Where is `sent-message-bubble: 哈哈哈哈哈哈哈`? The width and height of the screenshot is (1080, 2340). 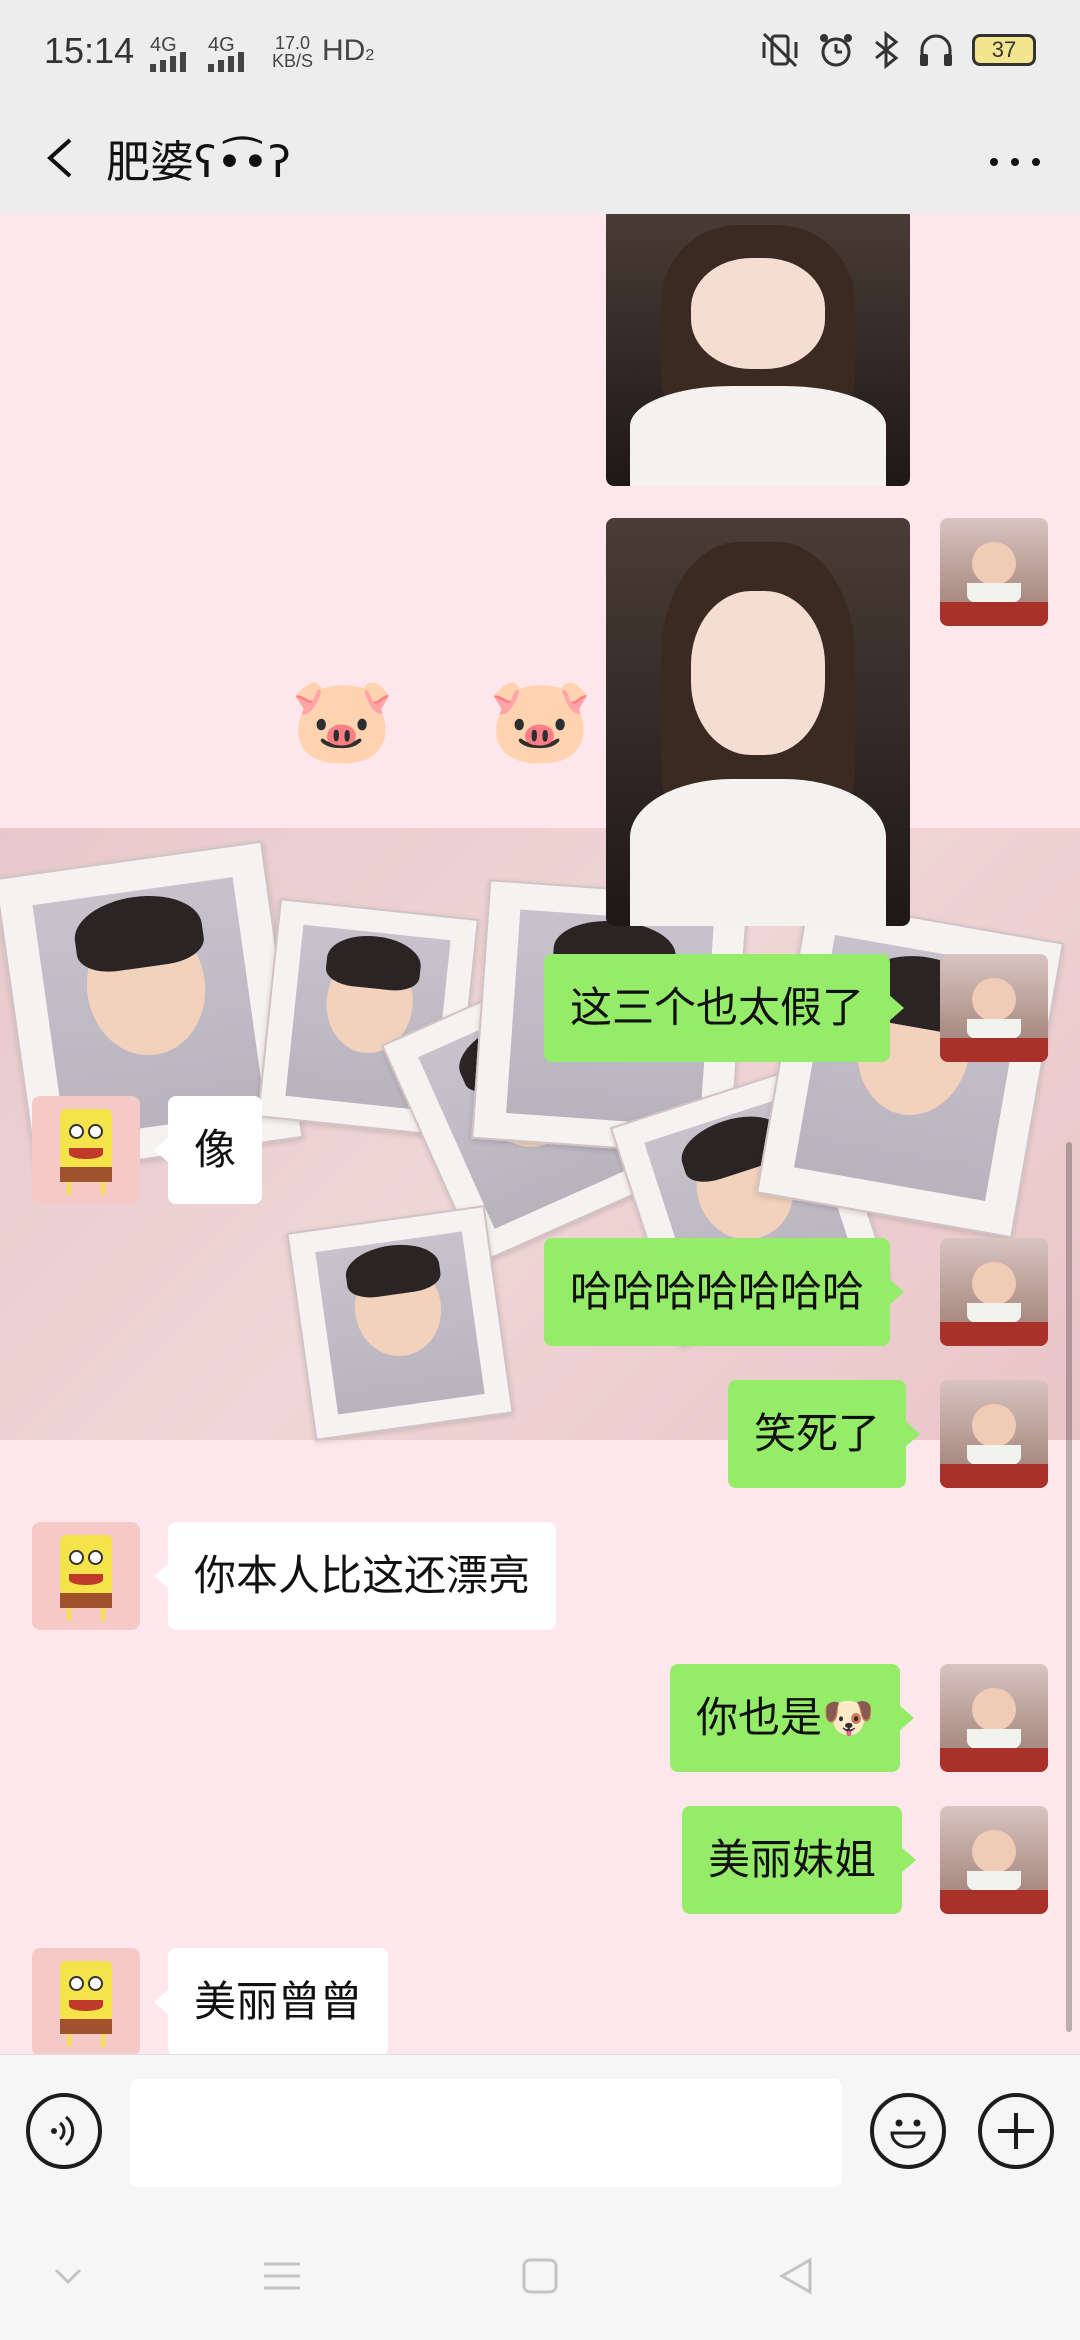 sent-message-bubble: 哈哈哈哈哈哈哈 is located at coordinates (724, 1292).